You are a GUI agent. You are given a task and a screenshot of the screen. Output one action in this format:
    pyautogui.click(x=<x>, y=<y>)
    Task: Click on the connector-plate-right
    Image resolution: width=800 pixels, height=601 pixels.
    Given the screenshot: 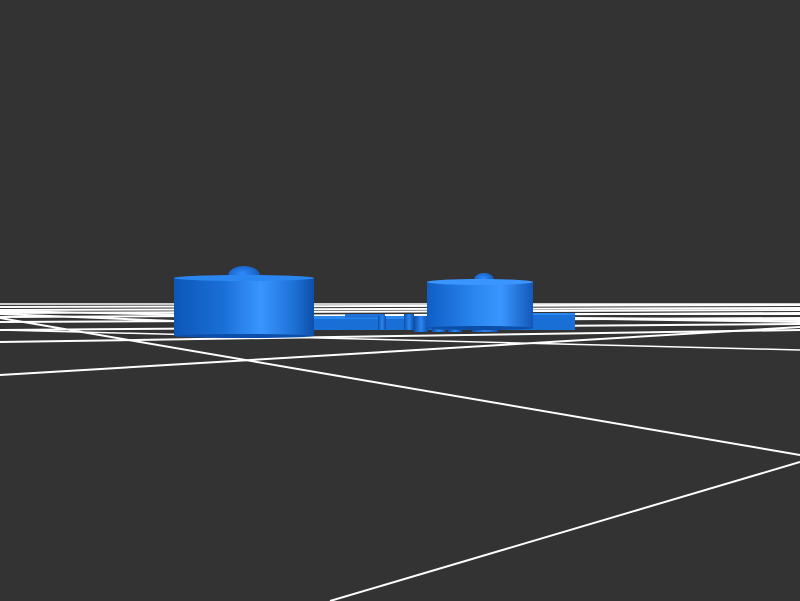 What is the action you would take?
    pyautogui.click(x=554, y=319)
    